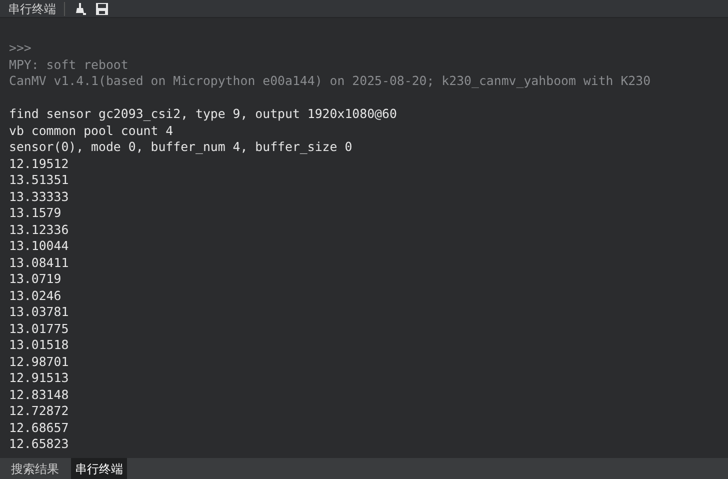 This screenshot has height=479, width=728. Describe the element at coordinates (330, 81) in the screenshot. I see `terminal-line: CanMV v1.4.1(based on Micropython e00a144) on 2025-08-20; k230_canmv_yahboom with K230` at that location.